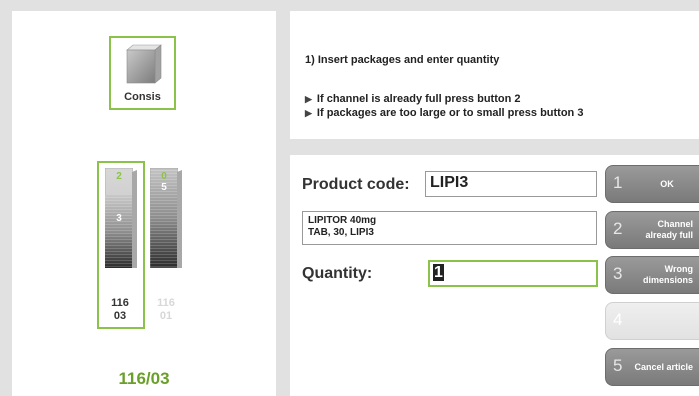 This screenshot has height=396, width=699. What do you see at coordinates (341, 232) in the screenshot?
I see `product-description-line2: TAB, 30, LIPI3` at bounding box center [341, 232].